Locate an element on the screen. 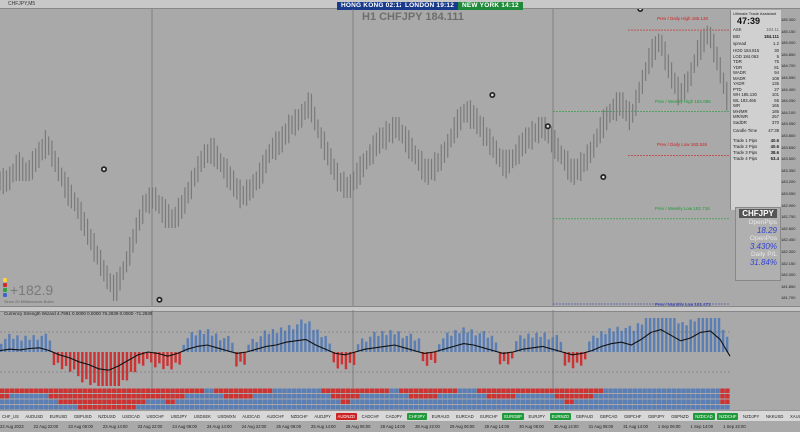  symbol-button: EURNZD is located at coordinates (560, 416).